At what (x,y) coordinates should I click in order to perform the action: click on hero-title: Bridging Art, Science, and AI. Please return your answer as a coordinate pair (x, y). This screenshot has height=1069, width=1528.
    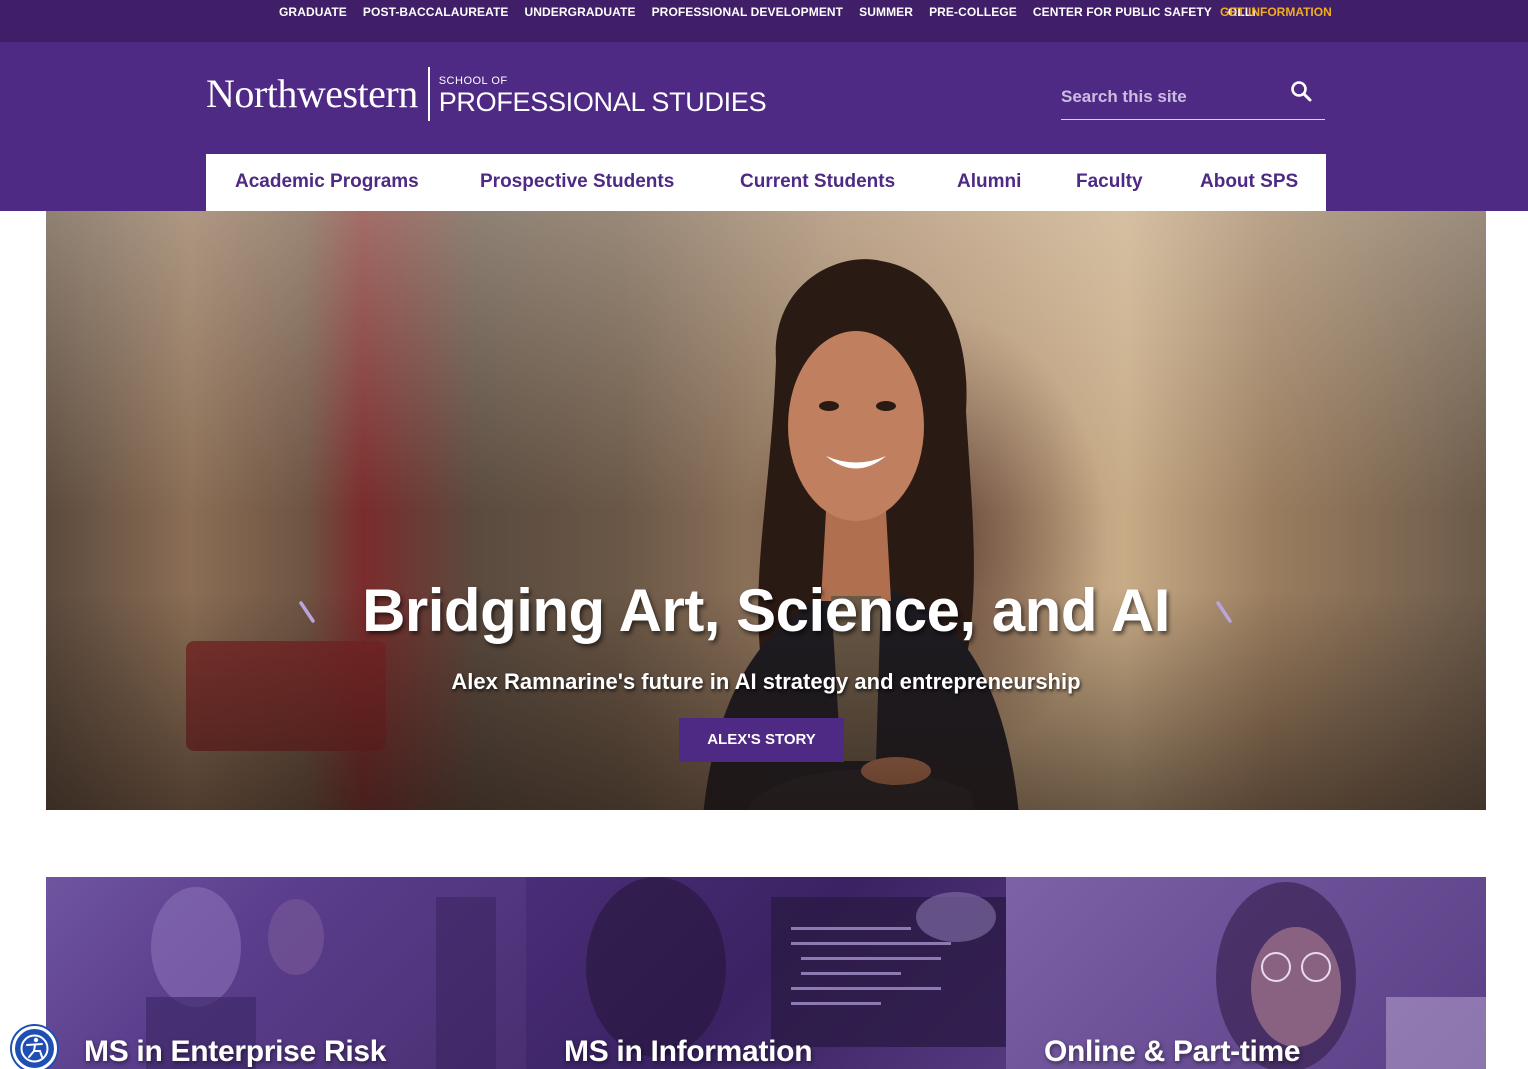
    Looking at the image, I should click on (766, 610).